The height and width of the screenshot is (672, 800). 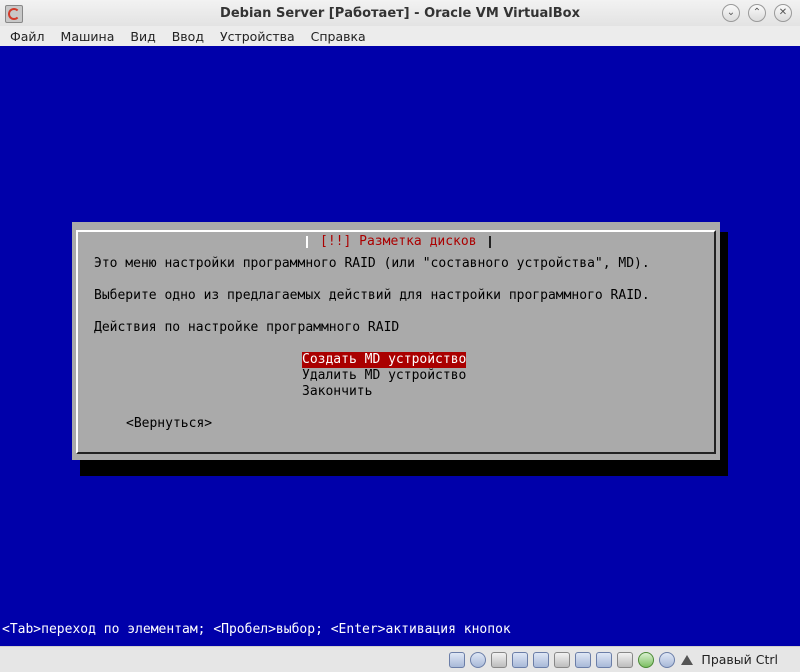 What do you see at coordinates (739, 659) in the screenshot?
I see `host-key-label: Правый Ctrl` at bounding box center [739, 659].